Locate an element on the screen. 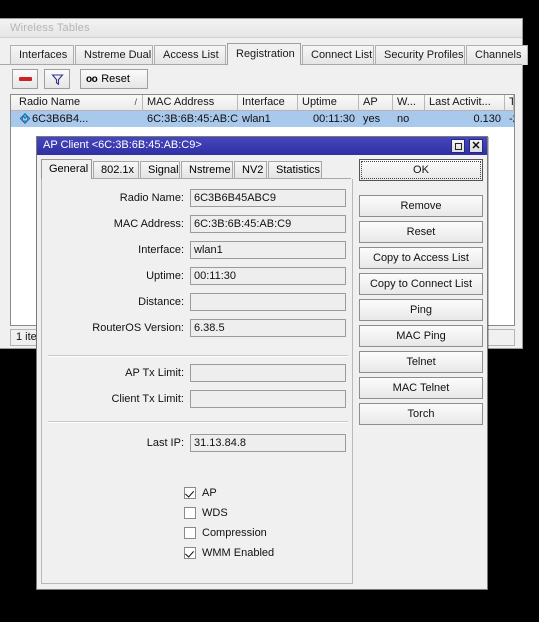 The width and height of the screenshot is (539, 622). main-tab-connect-list: Connect List is located at coordinates (338, 55).